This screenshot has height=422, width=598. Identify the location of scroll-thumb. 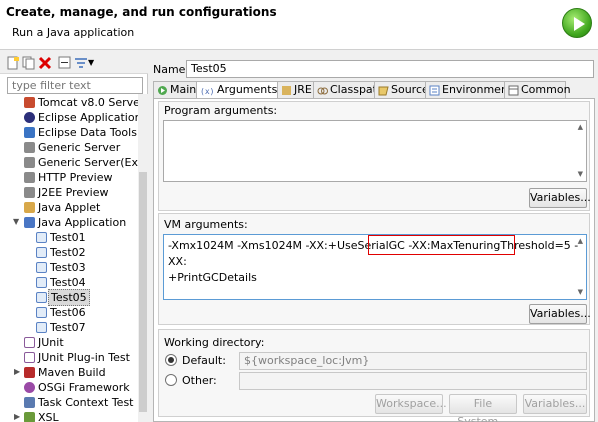
(143, 292).